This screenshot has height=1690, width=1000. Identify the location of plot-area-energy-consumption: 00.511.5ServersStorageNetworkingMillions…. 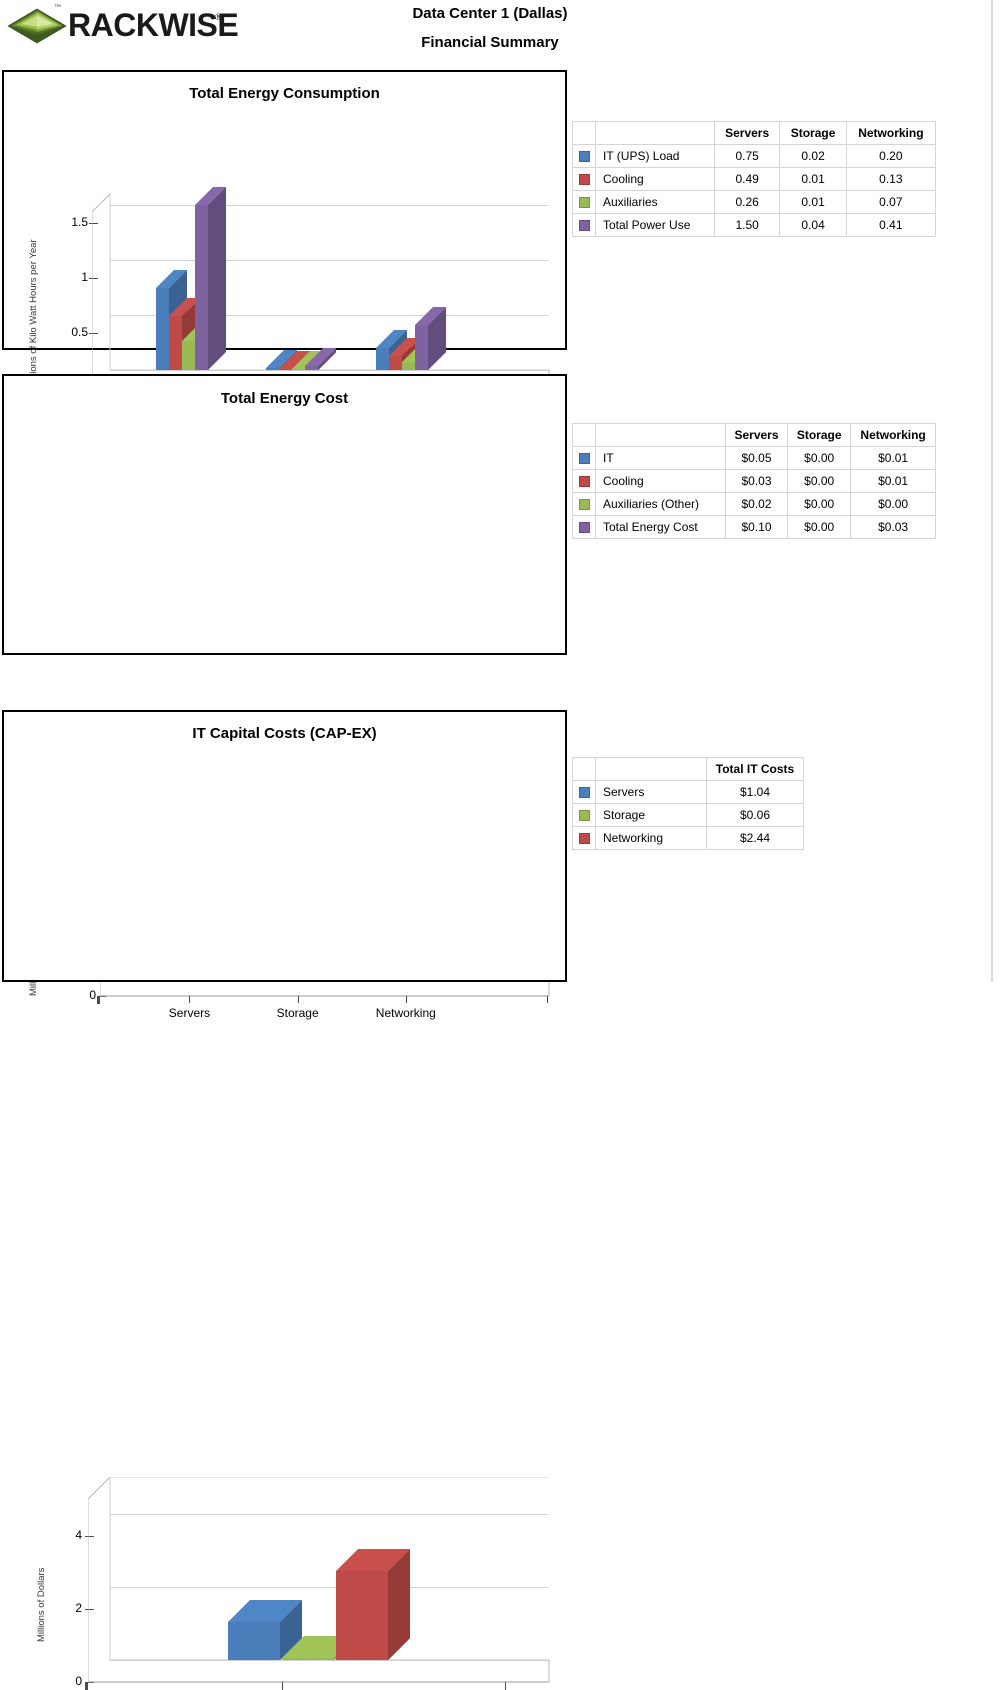
(284, 242).